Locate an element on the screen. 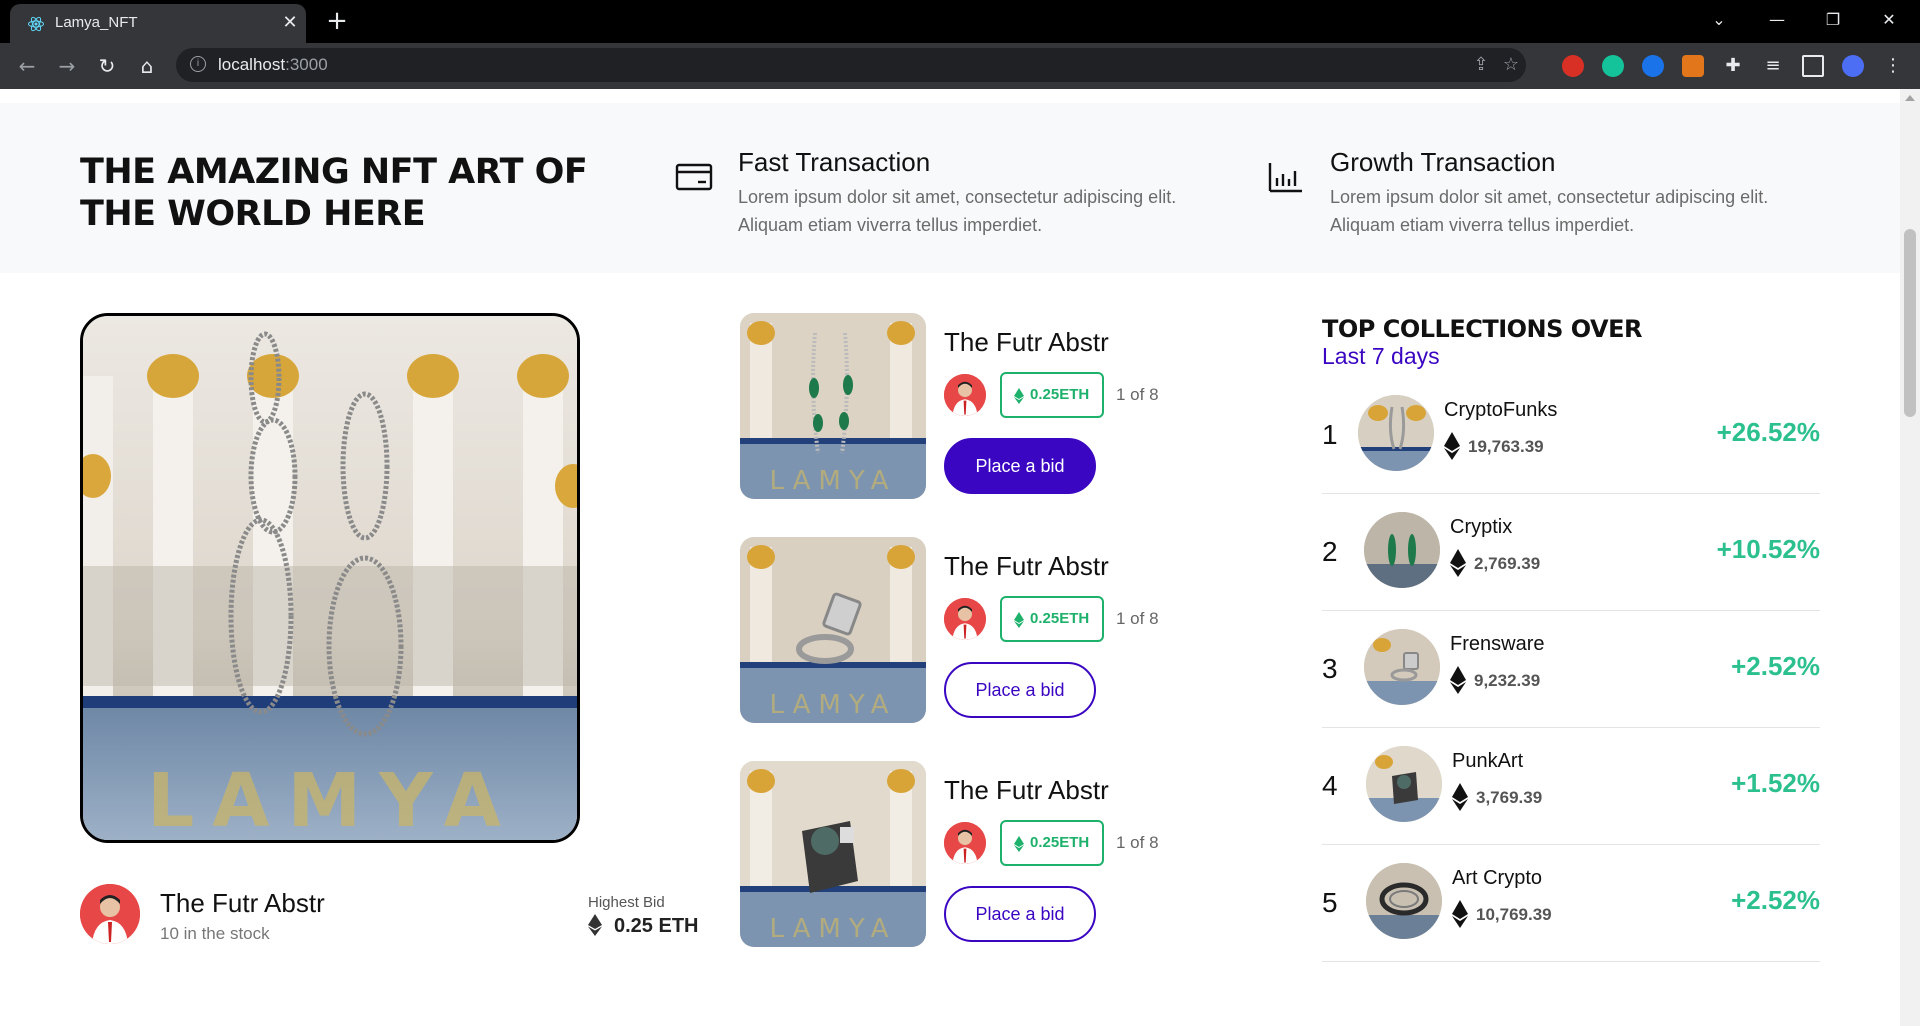 The image size is (1920, 1026). collection-row: 5 Art Crypto 10,769.39 +2.52% is located at coordinates (1571, 903).